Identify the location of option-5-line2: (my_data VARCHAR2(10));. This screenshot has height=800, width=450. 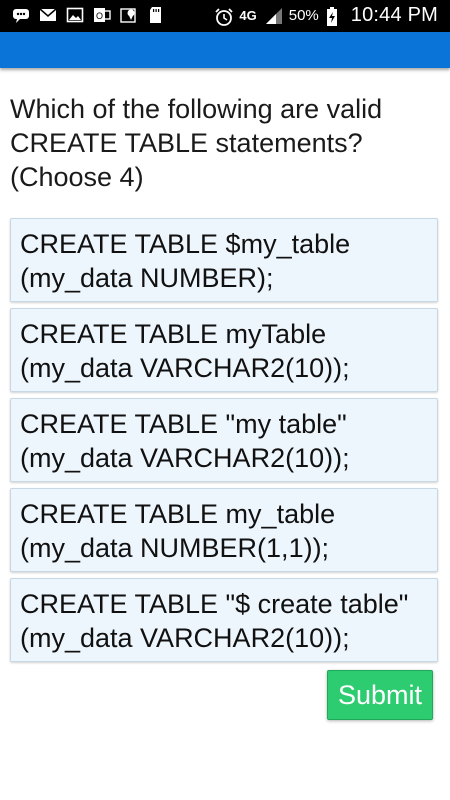
(185, 638).